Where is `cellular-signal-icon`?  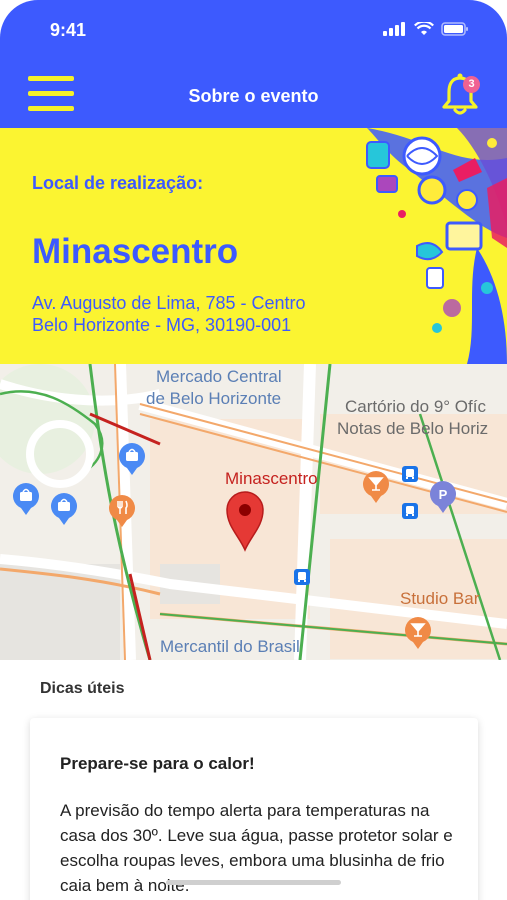 cellular-signal-icon is located at coordinates (394, 29).